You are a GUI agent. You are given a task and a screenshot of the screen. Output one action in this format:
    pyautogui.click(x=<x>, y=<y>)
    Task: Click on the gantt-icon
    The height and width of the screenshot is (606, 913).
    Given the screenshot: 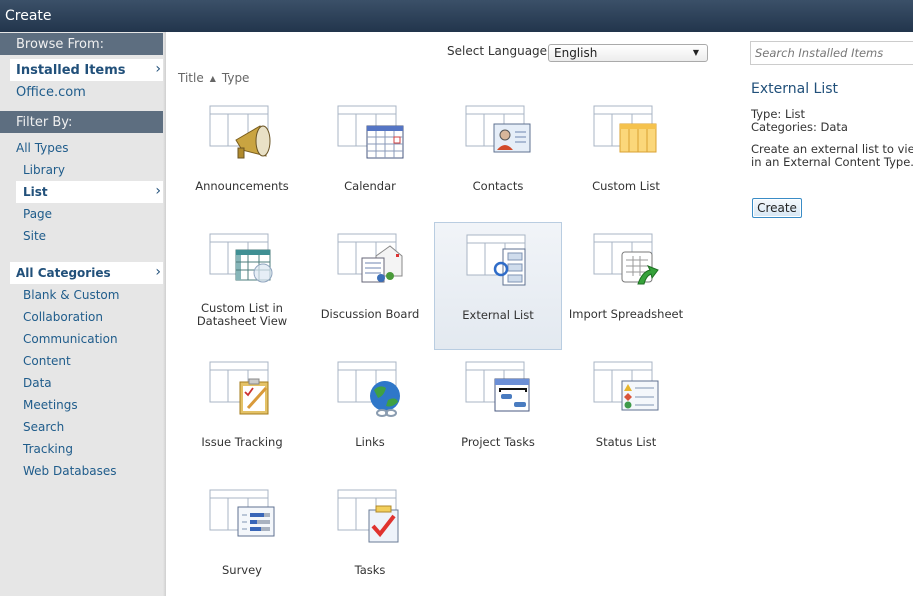 What is the action you would take?
    pyautogui.click(x=497, y=386)
    